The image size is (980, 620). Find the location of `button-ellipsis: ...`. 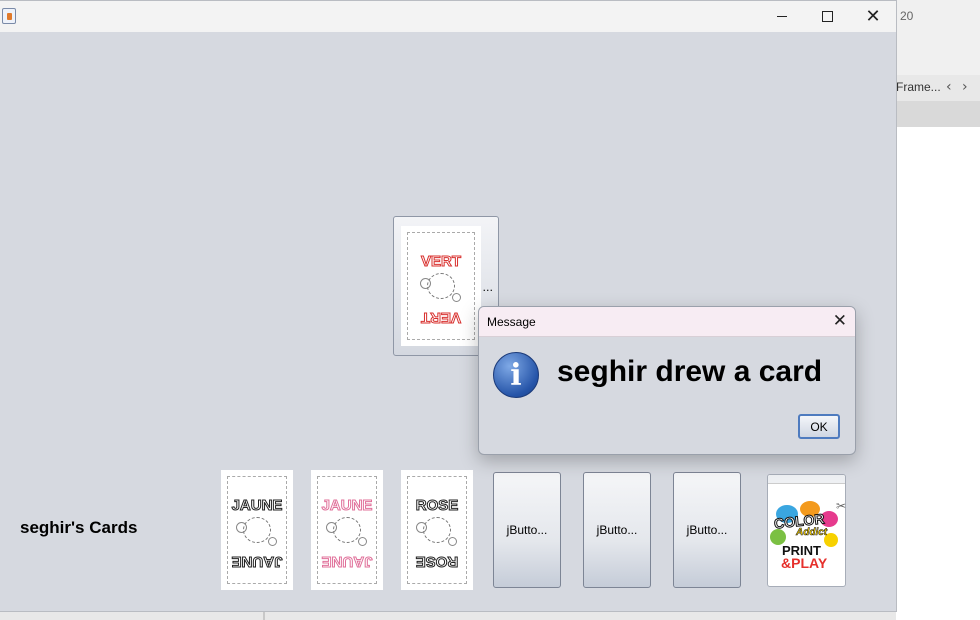

button-ellipsis: ... is located at coordinates (488, 287).